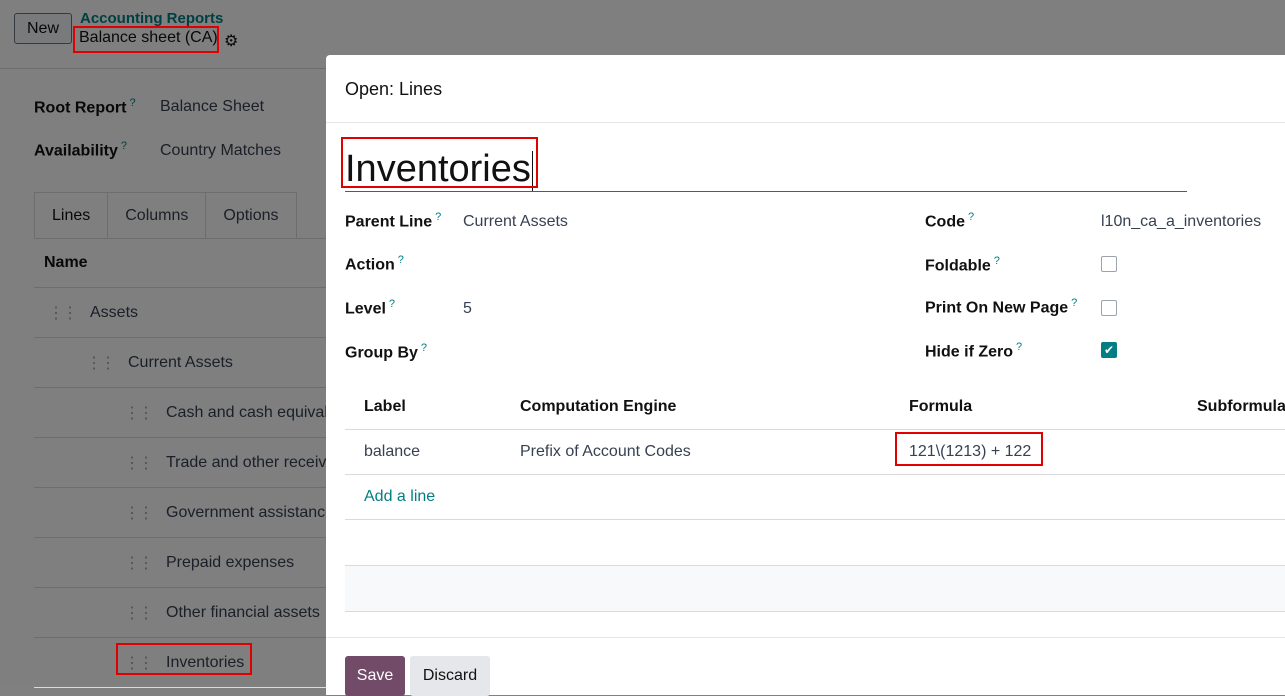 The width and height of the screenshot is (1285, 696). I want to click on hide-if-zero-checkbox: ✔, so click(1109, 350).